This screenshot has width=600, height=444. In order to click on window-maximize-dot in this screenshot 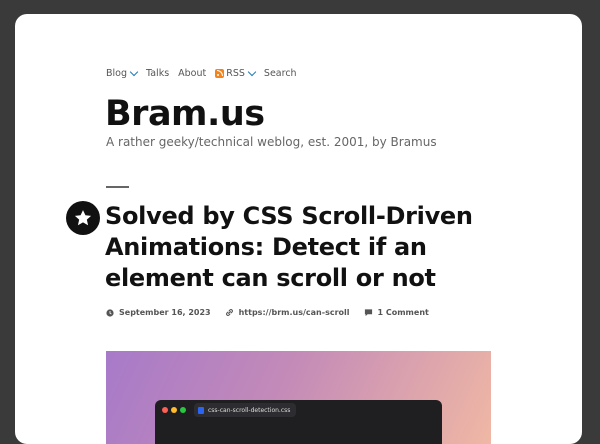, I will do `click(183, 410)`.